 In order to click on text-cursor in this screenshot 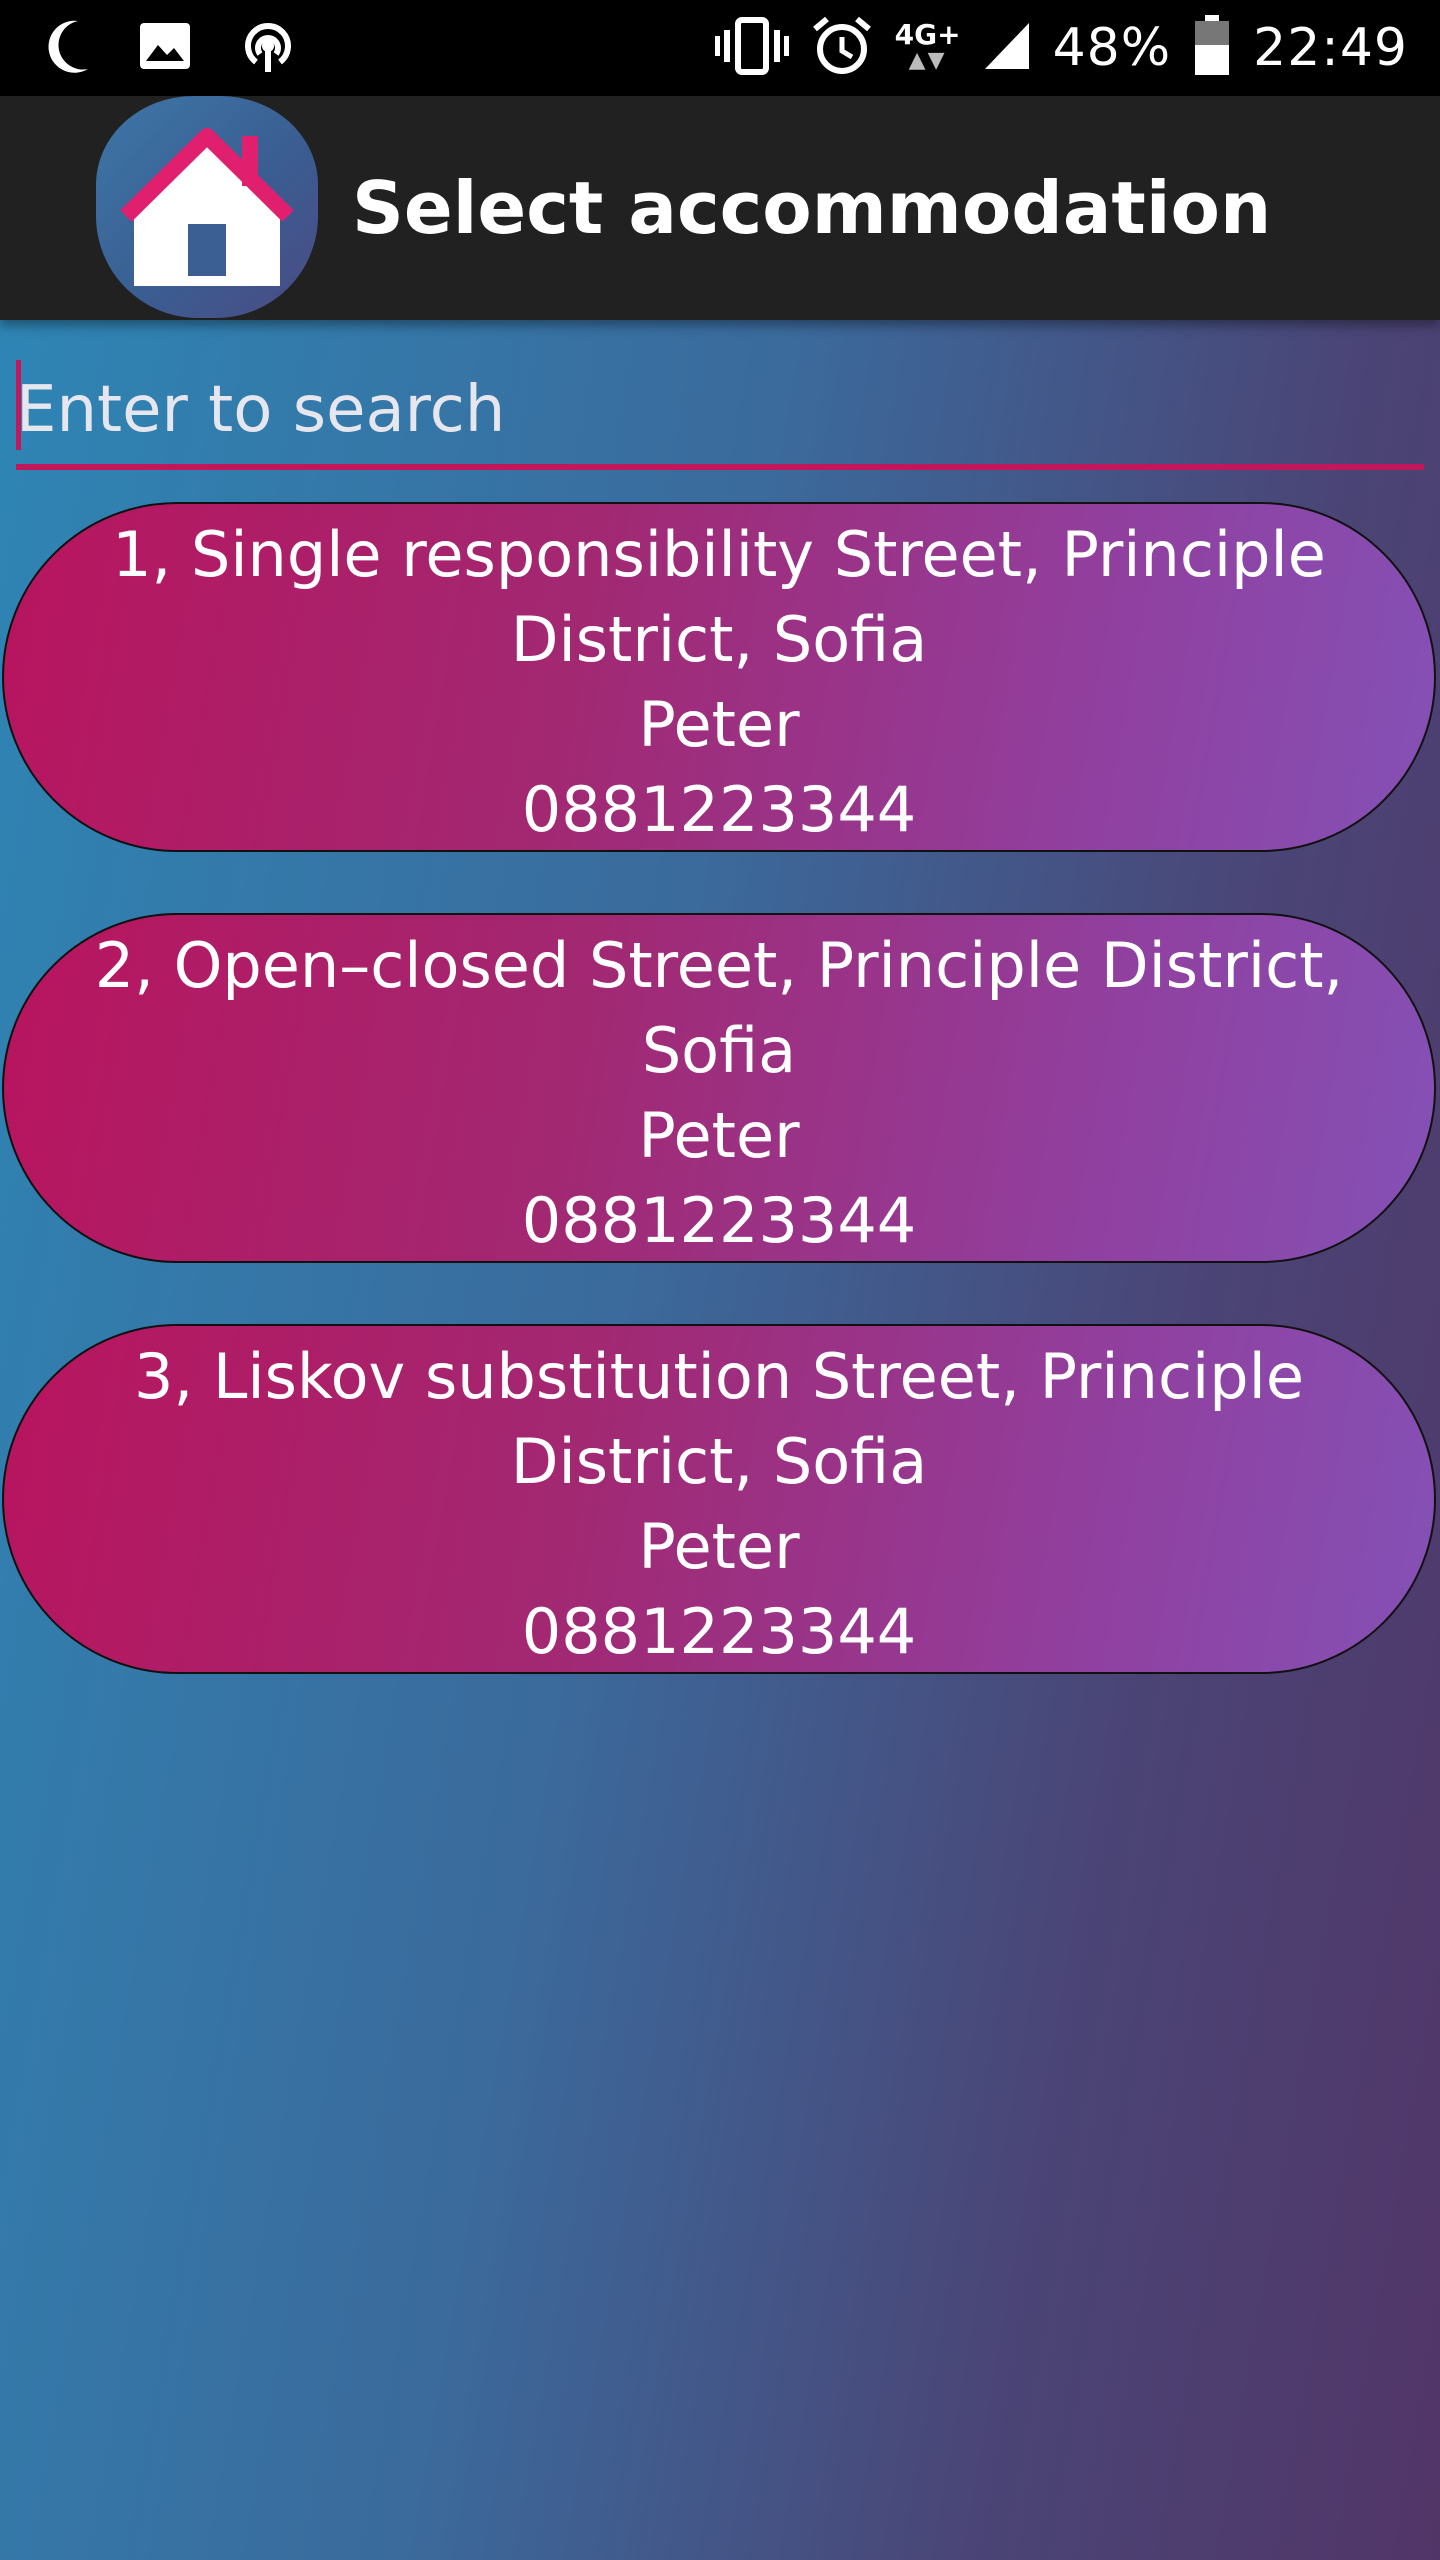, I will do `click(18, 405)`.